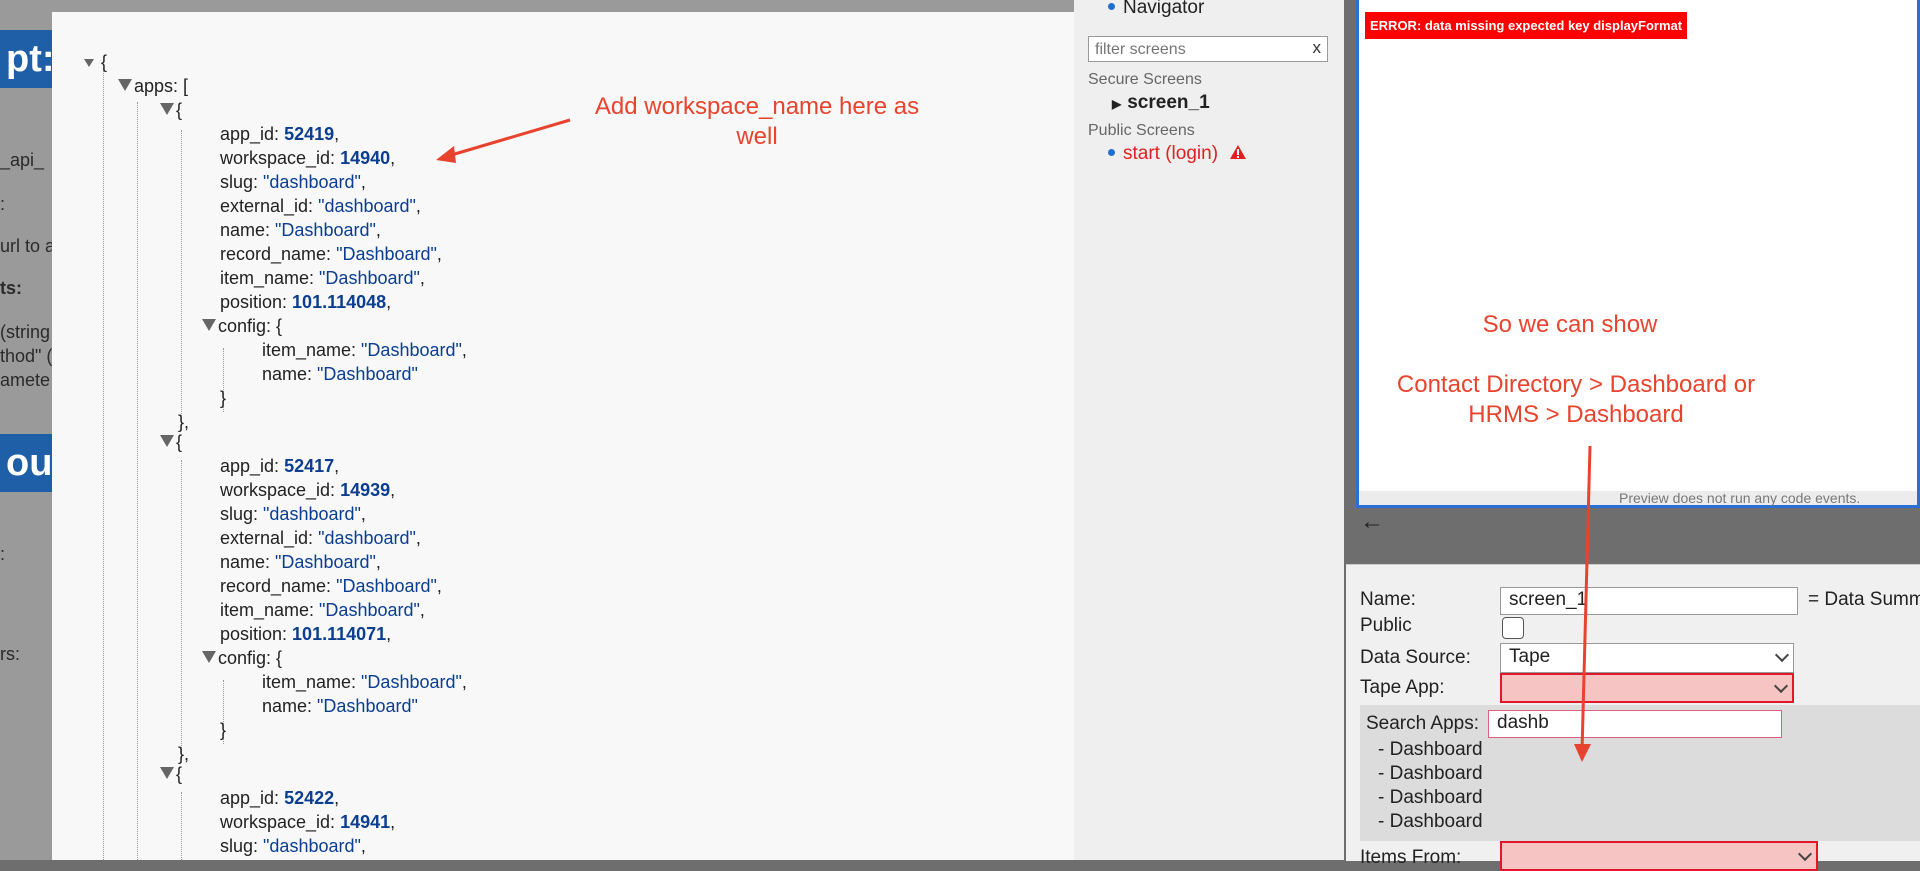  I want to click on json-field: app_id: 52419,, so click(280, 134).